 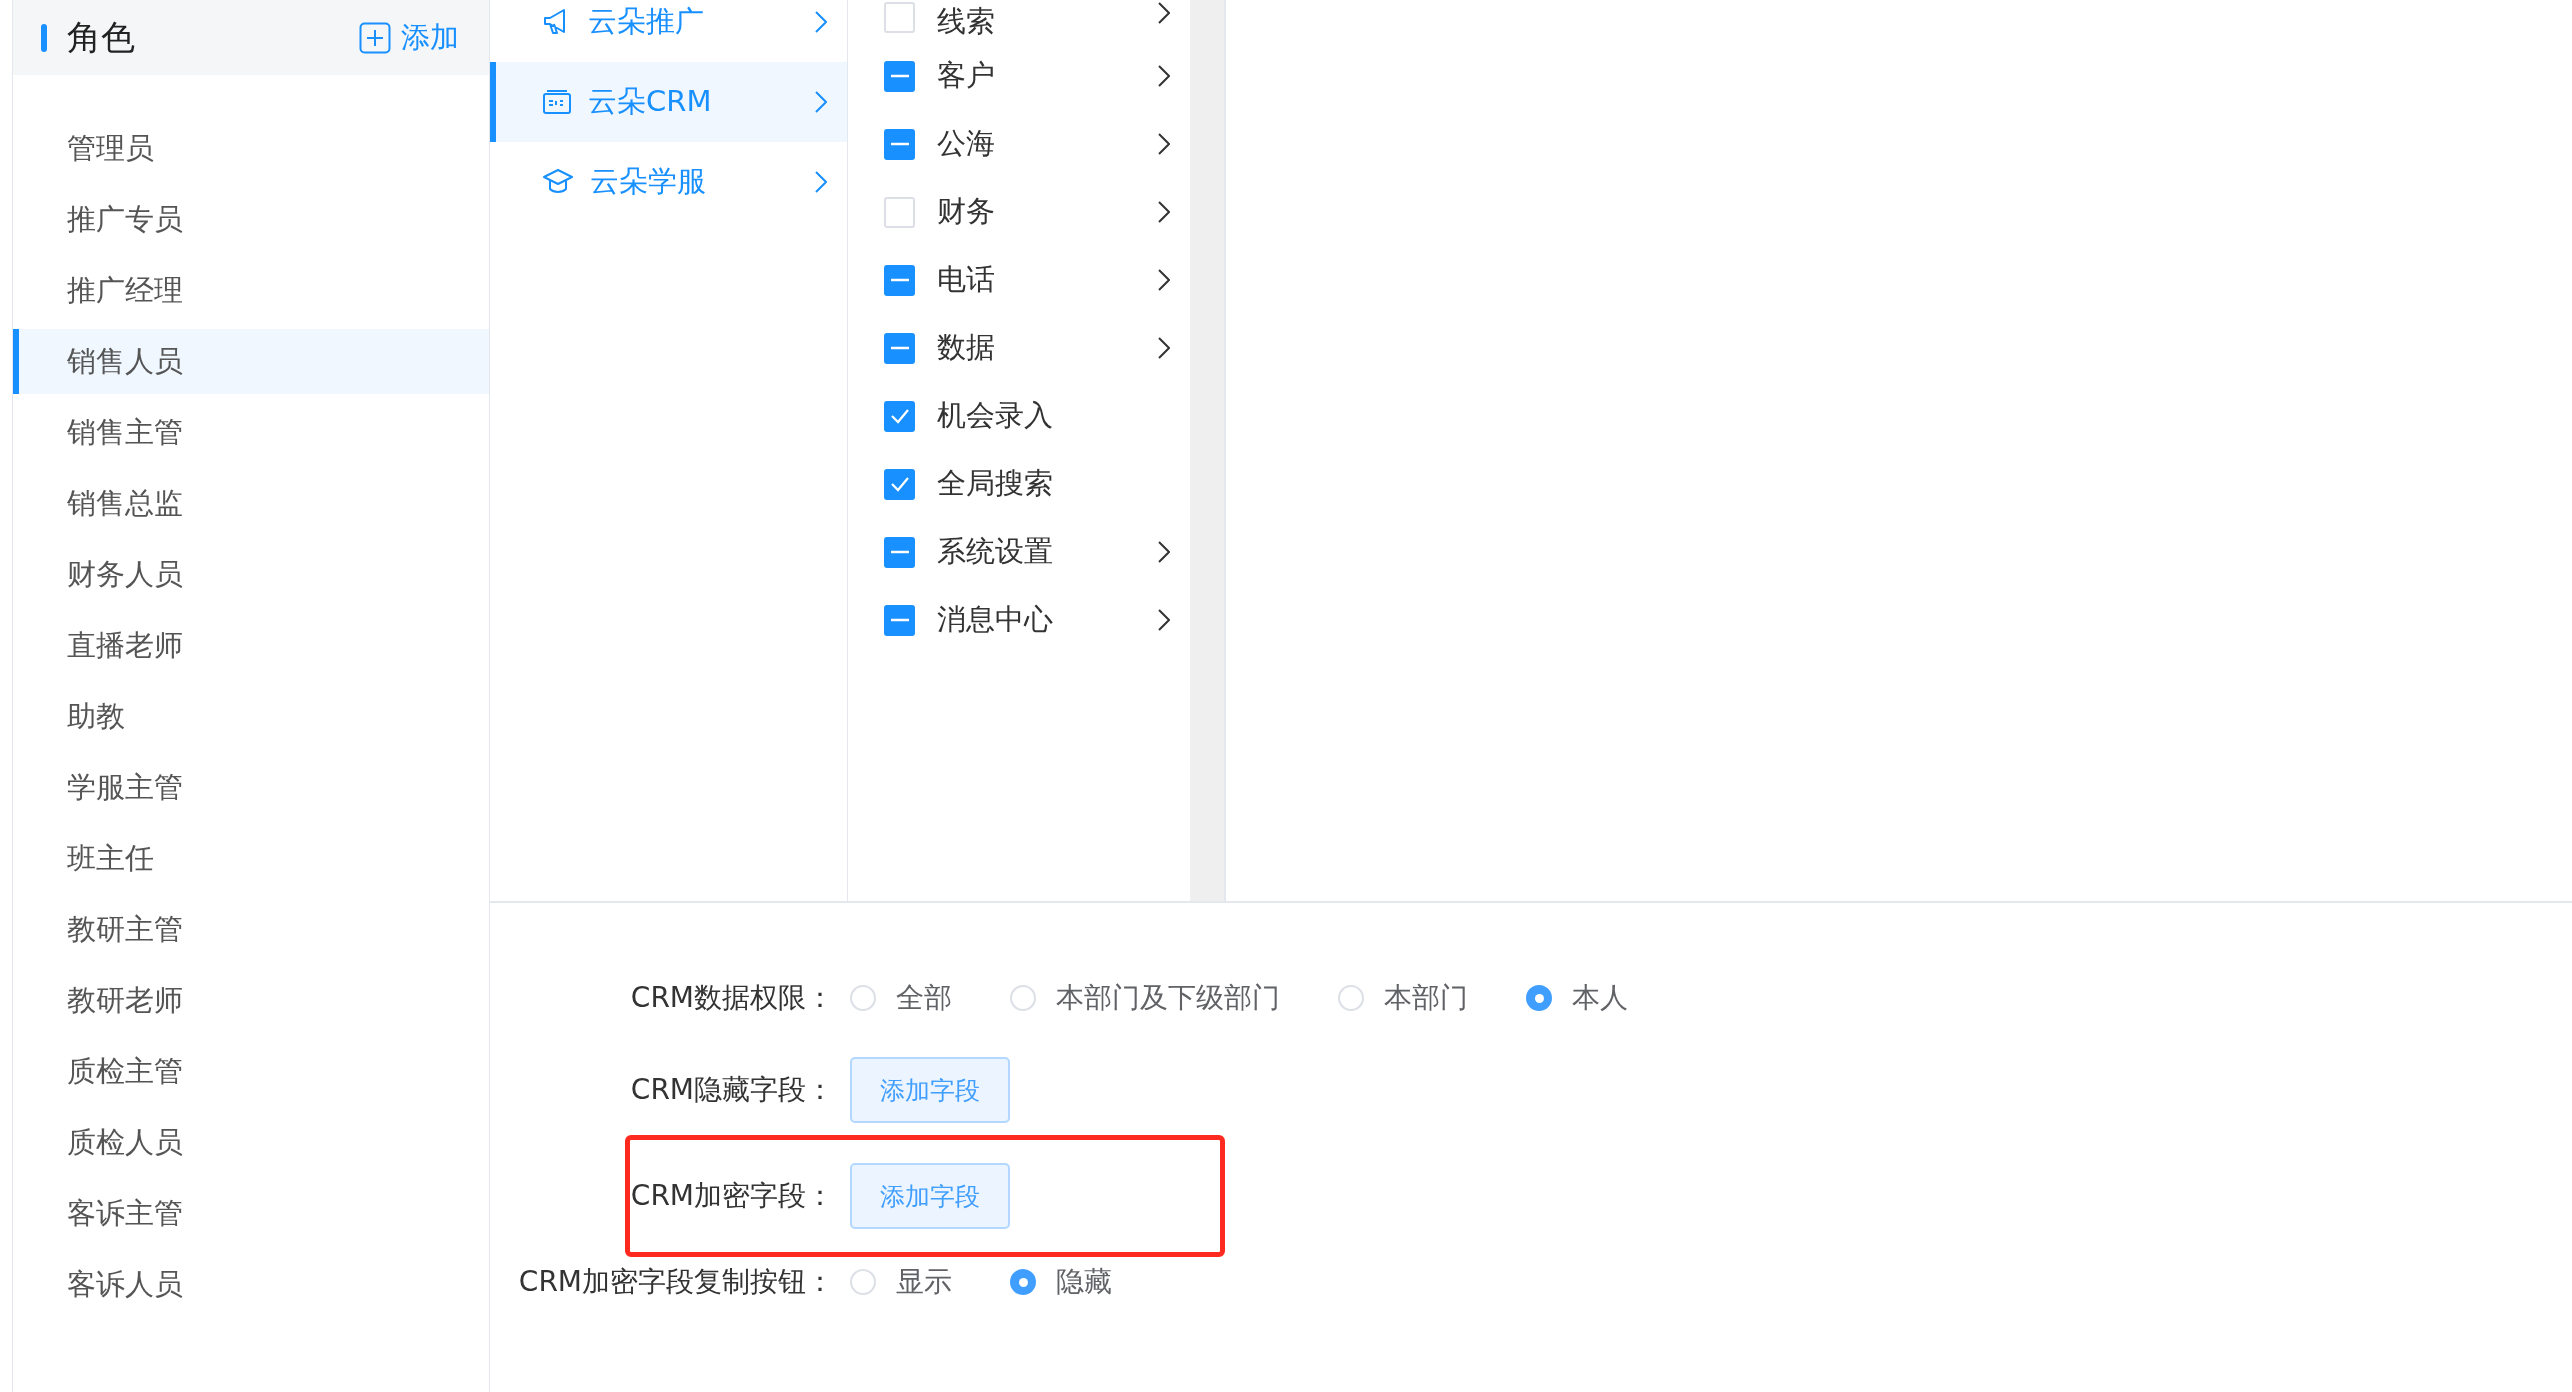 What do you see at coordinates (1403, 998) in the screenshot?
I see `radio-option: 本部门` at bounding box center [1403, 998].